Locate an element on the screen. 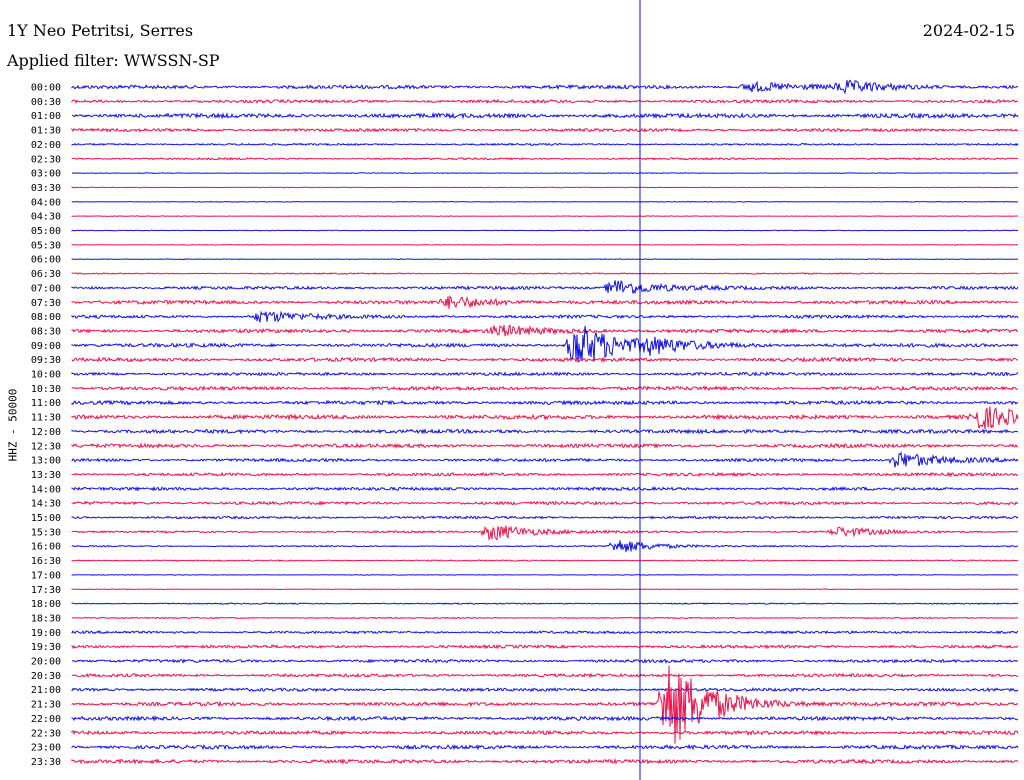 This screenshot has height=780, width=1024. time-tick-label: 17:00 is located at coordinates (46, 575).